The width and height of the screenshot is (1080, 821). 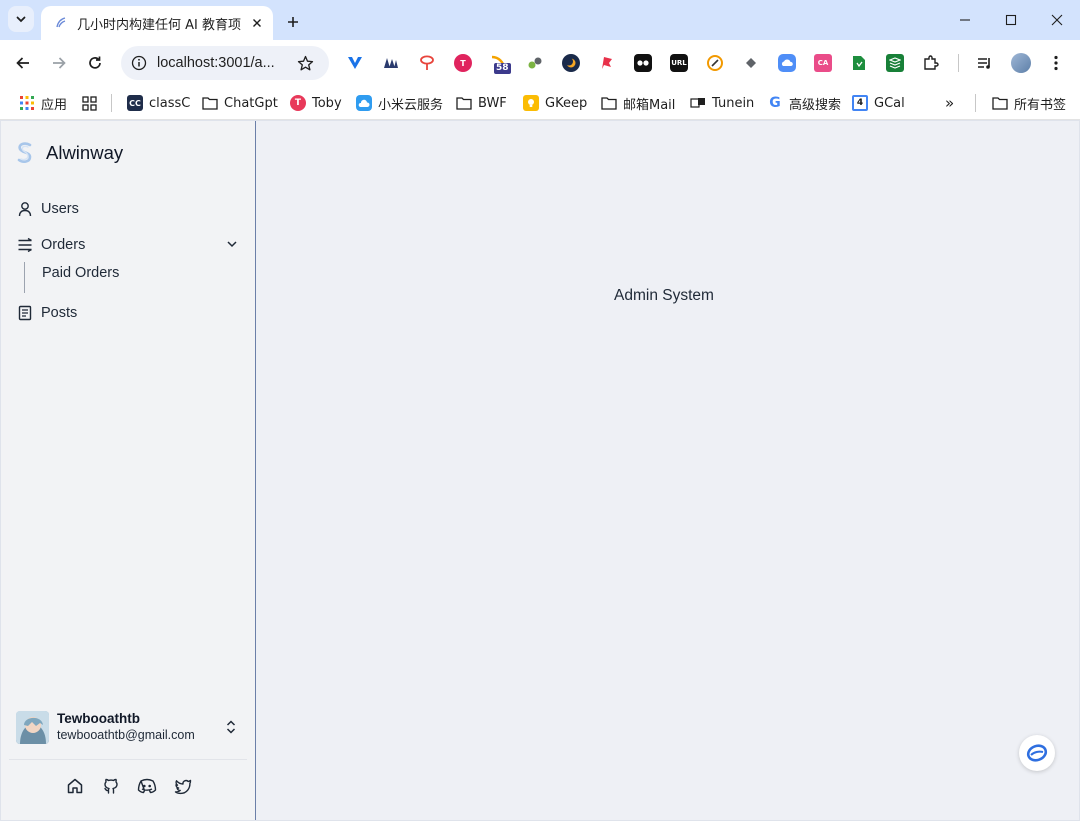 What do you see at coordinates (54, 105) in the screenshot?
I see `bookmark-label: 应用` at bounding box center [54, 105].